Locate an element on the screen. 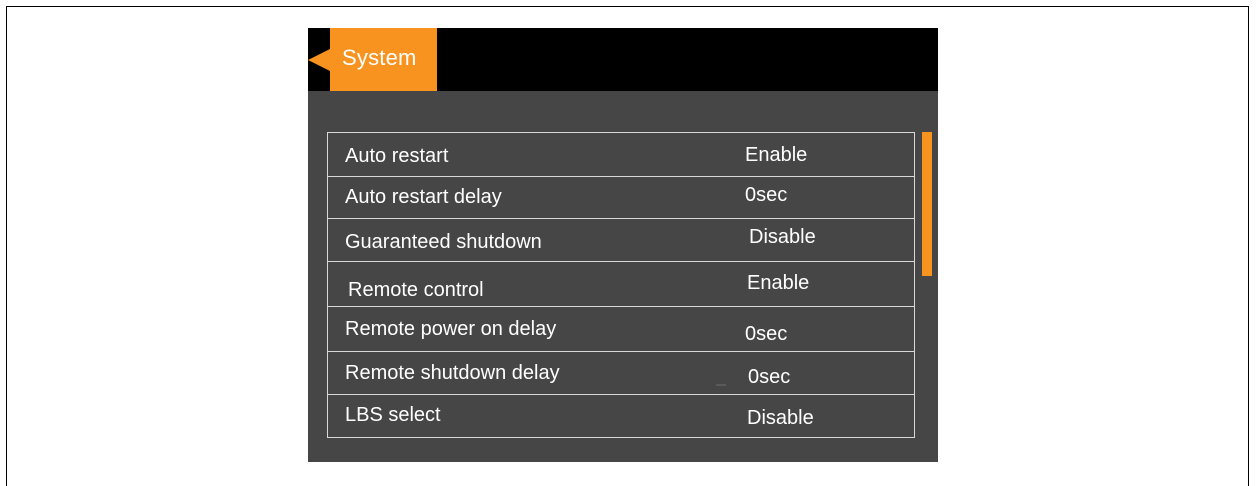 This screenshot has height=486, width=1257. setting-row-guaranteed-shutdown: Guaranteed shutdown Disable is located at coordinates (621, 240).